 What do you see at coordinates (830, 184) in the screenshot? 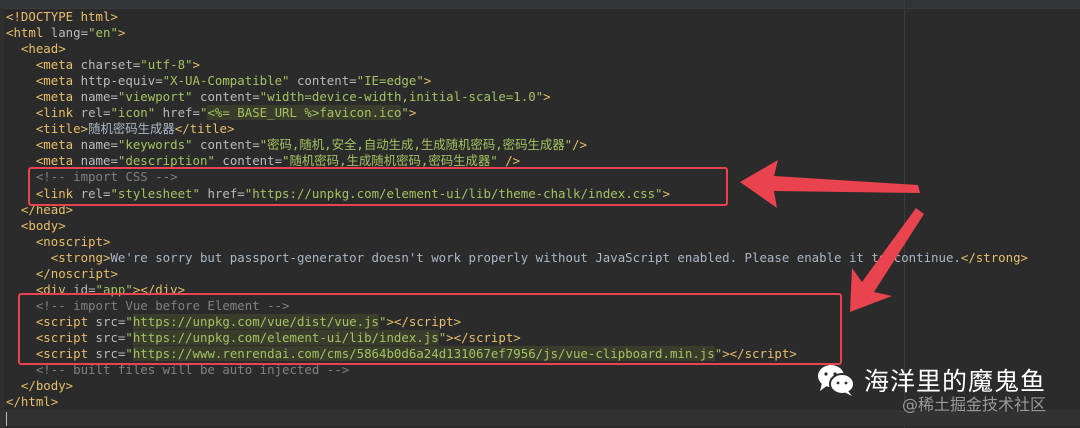
I see `arrow-left-icon` at bounding box center [830, 184].